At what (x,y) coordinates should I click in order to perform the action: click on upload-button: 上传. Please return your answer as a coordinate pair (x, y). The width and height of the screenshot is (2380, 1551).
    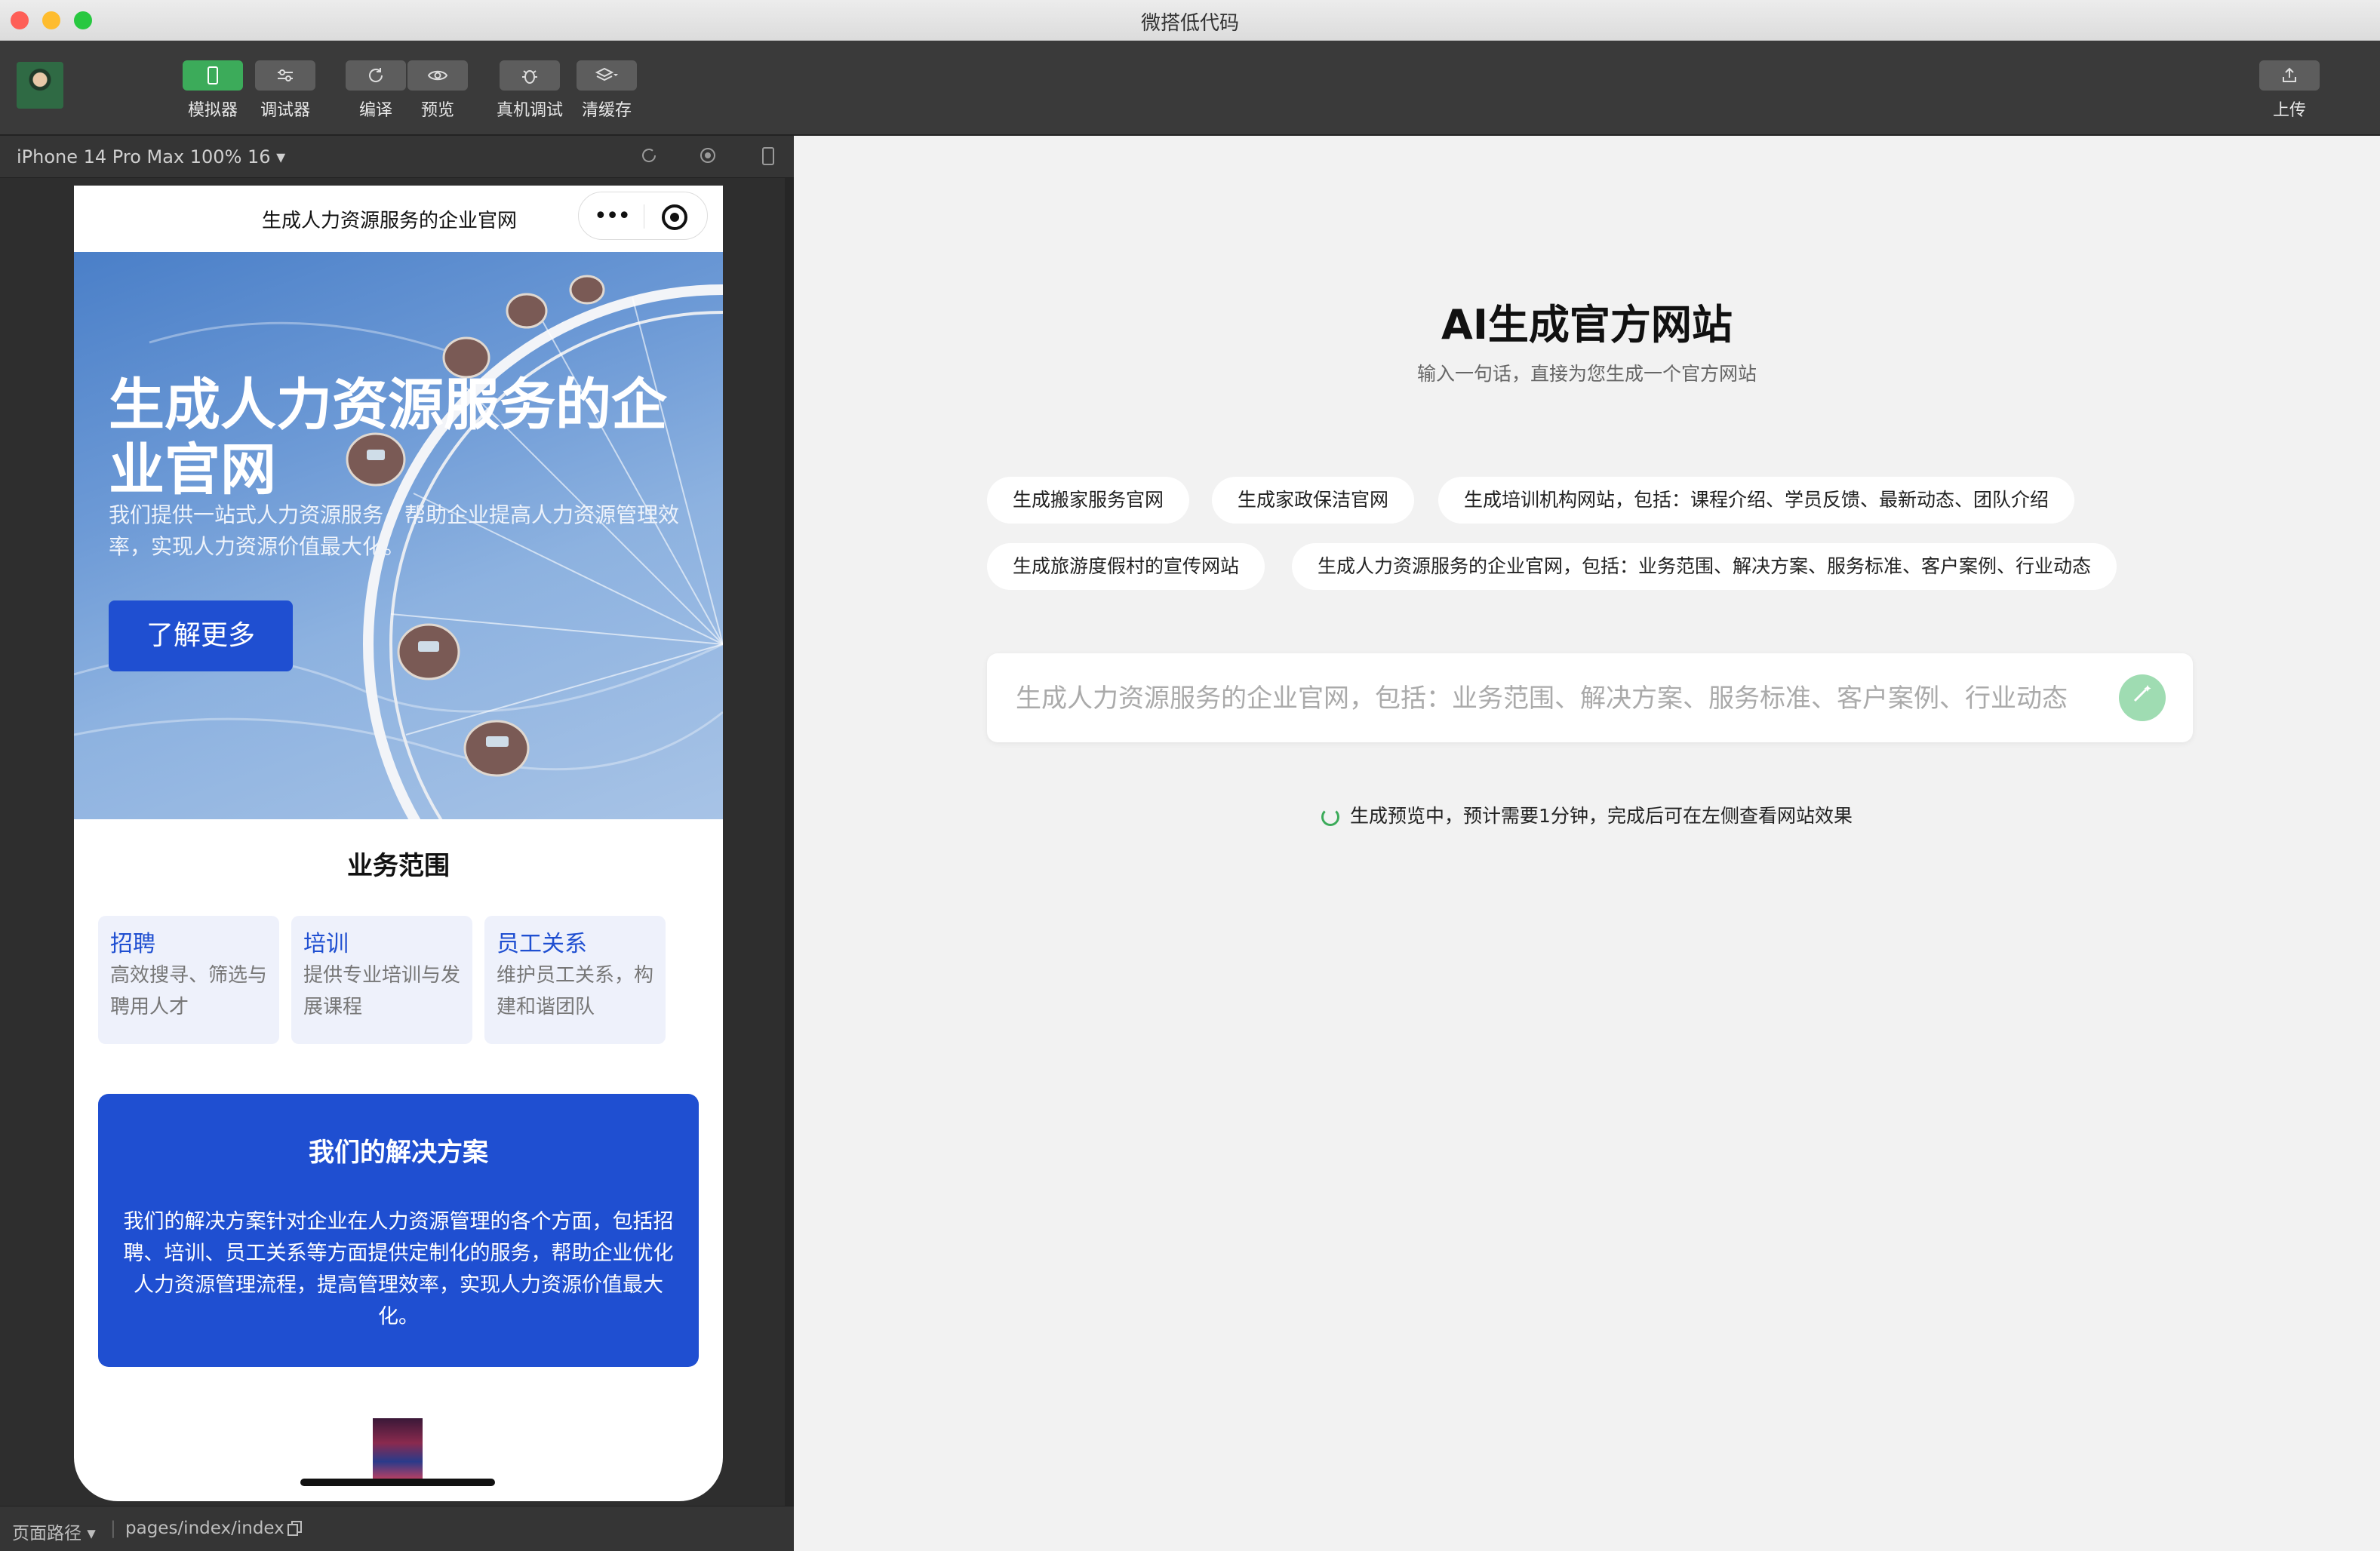
    Looking at the image, I should click on (2289, 90).